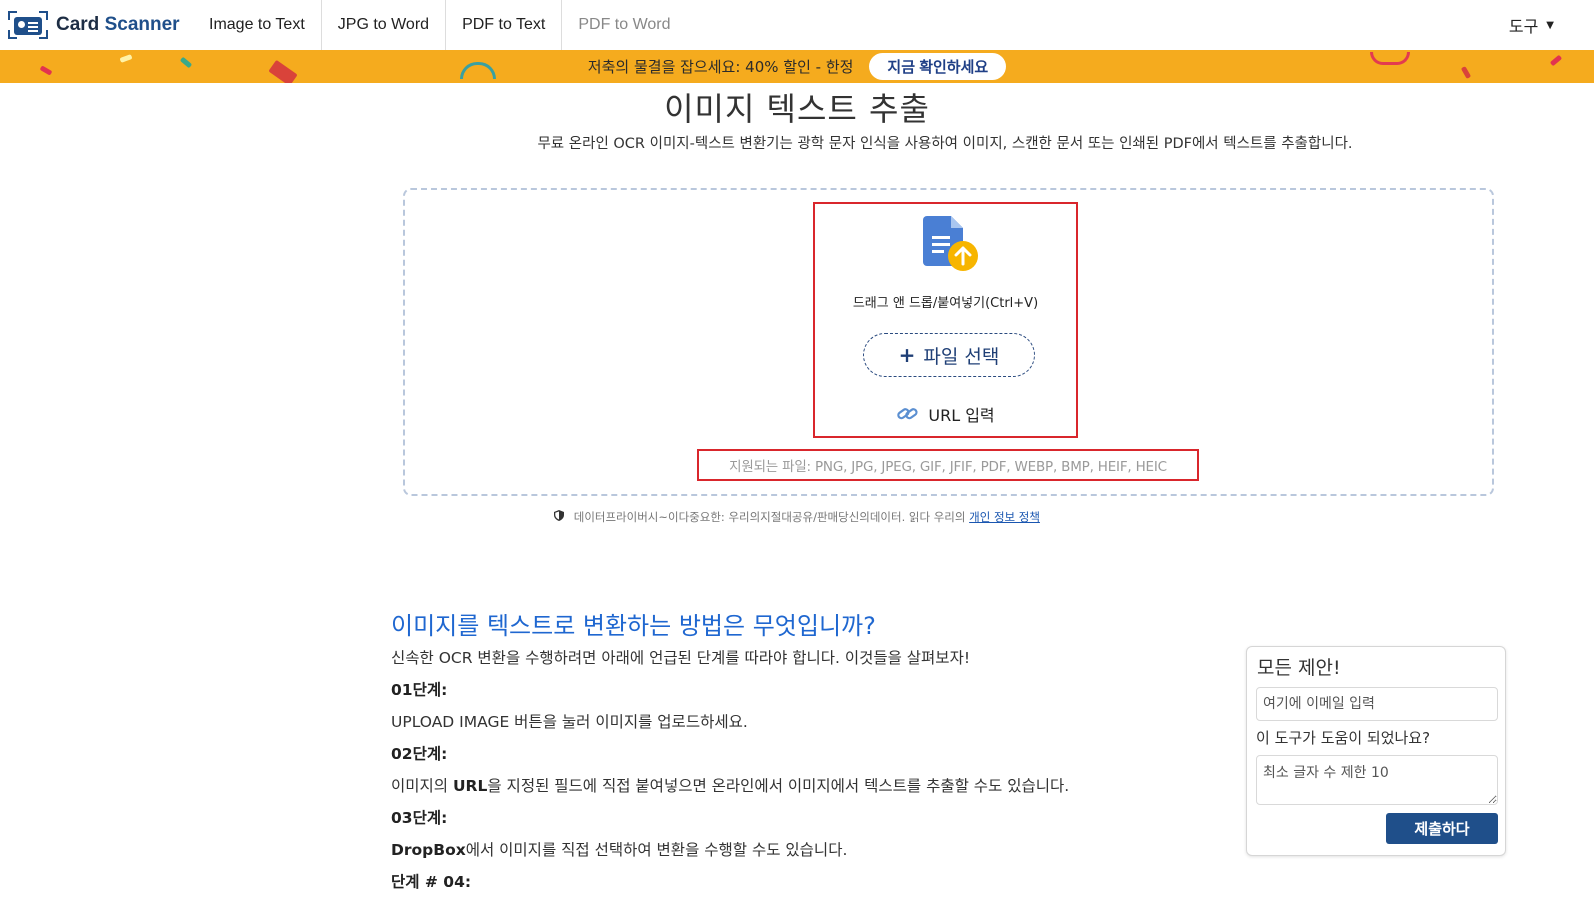 The height and width of the screenshot is (908, 1594). Describe the element at coordinates (1004, 517) in the screenshot. I see `privacy-policy-link: 개인 정보 정책` at that location.